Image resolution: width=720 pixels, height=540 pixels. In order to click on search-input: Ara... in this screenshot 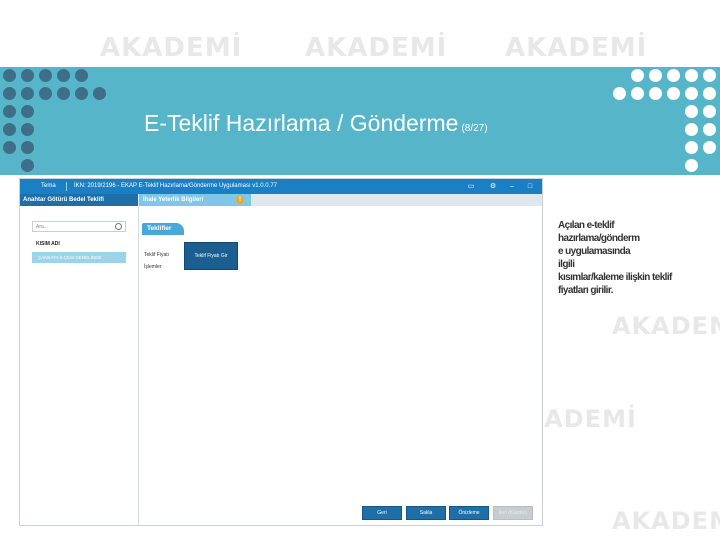, I will do `click(79, 226)`.